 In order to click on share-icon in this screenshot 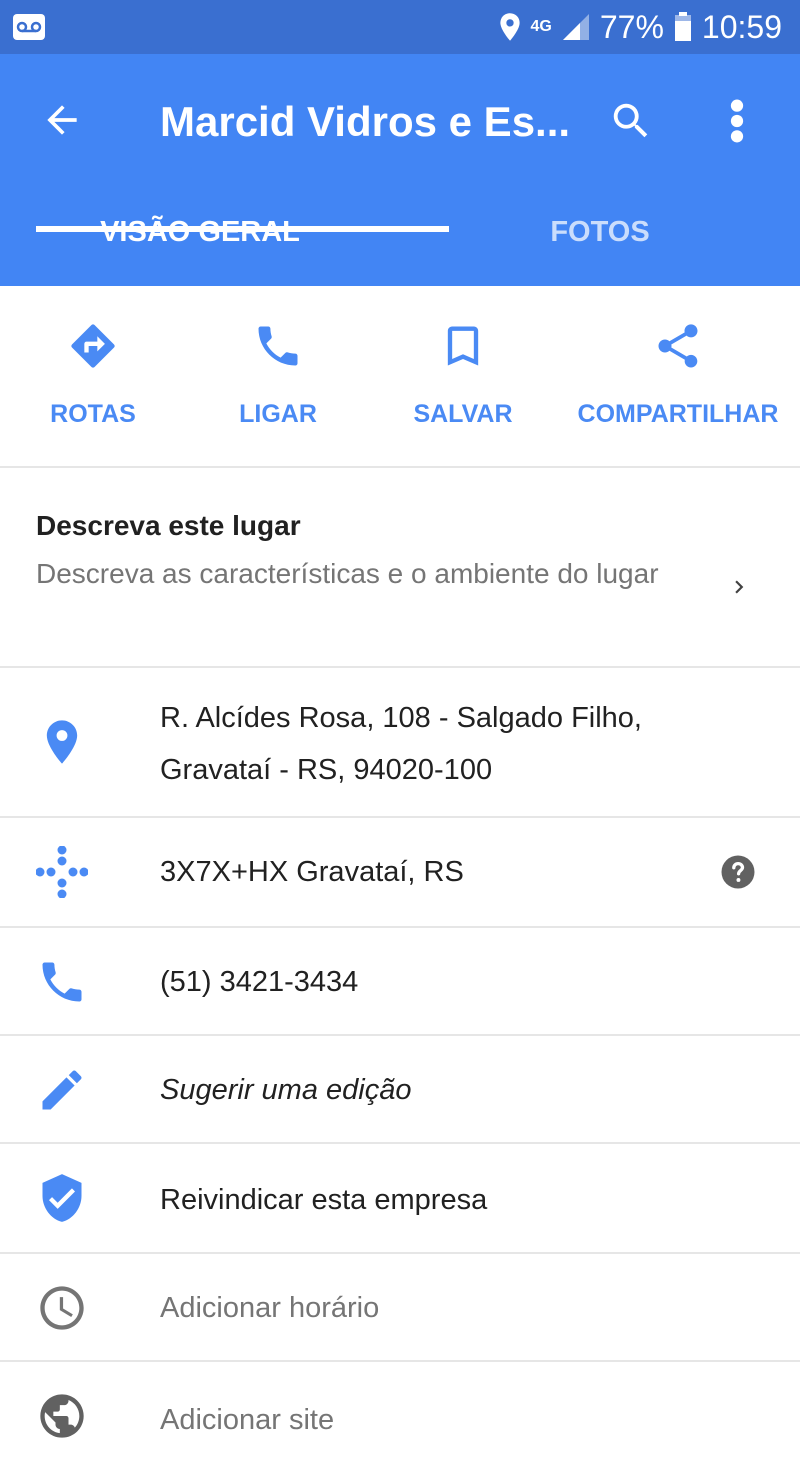, I will do `click(678, 346)`.